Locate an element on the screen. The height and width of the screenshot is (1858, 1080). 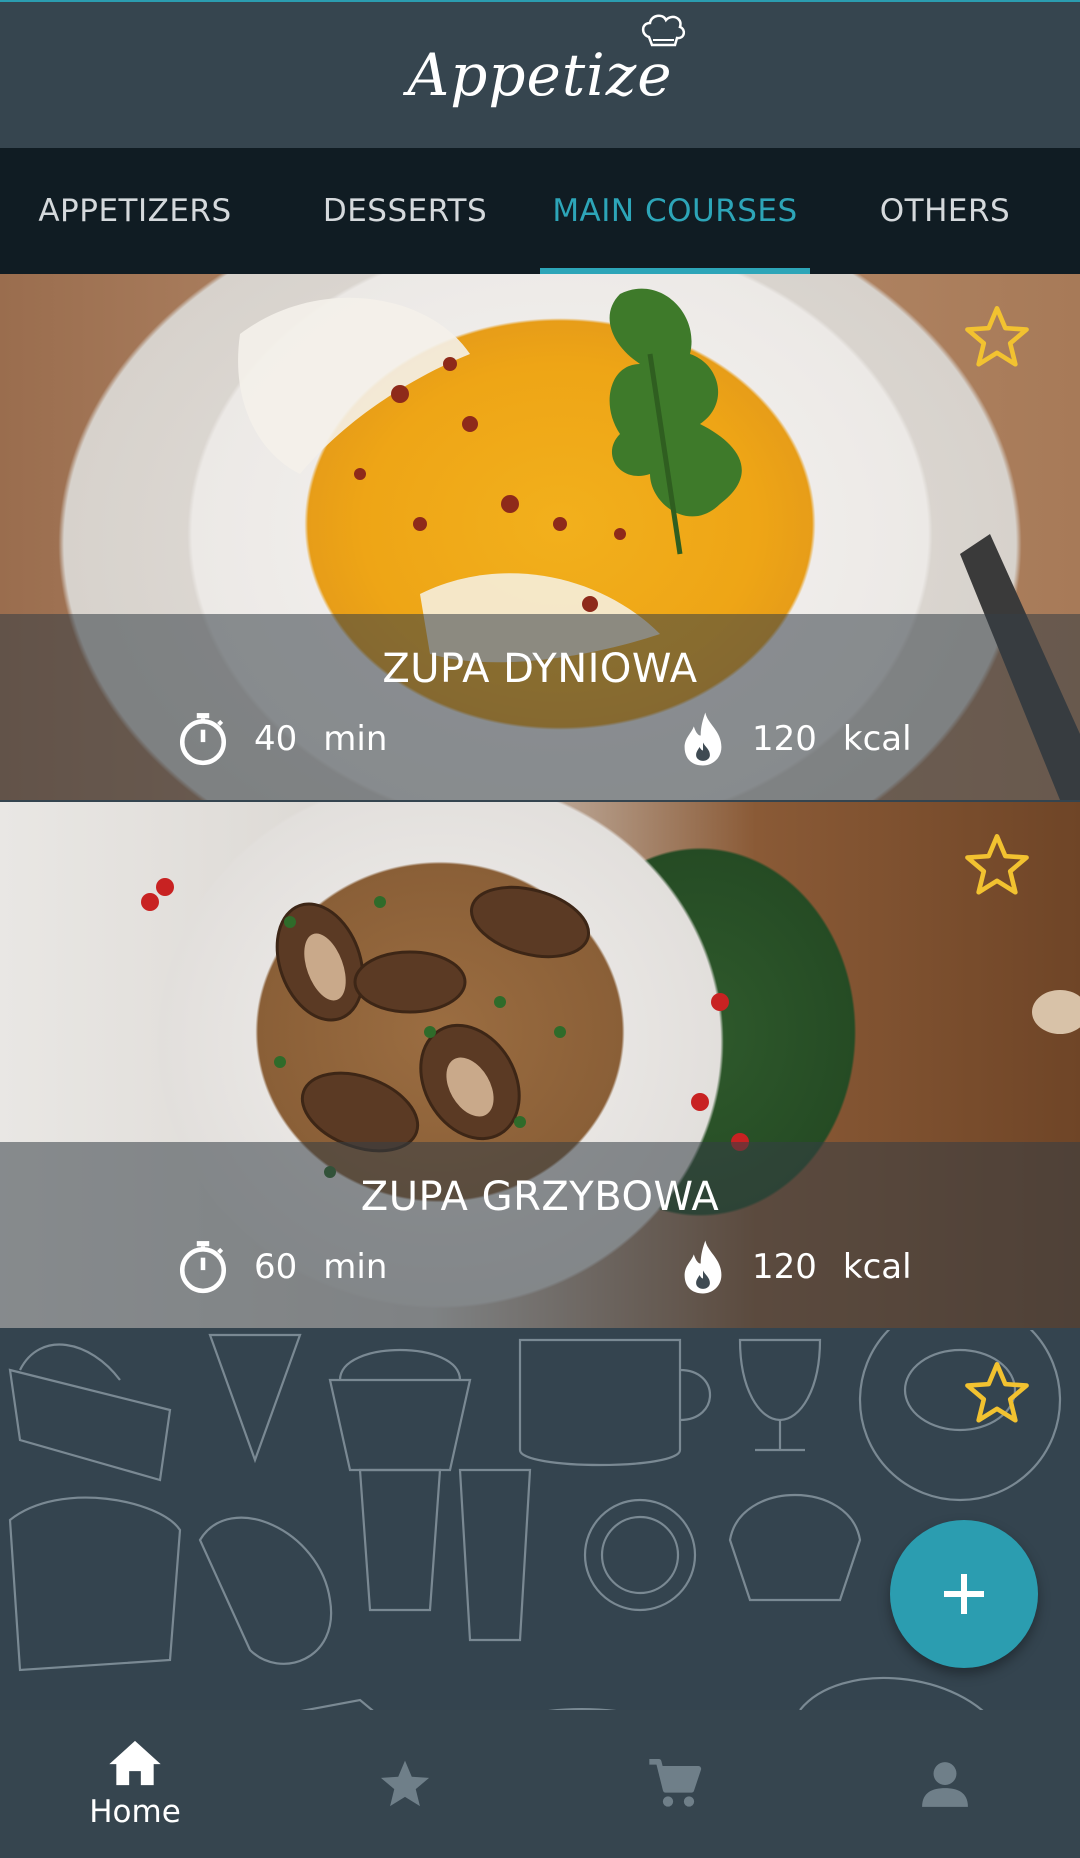
time-value: 60 is located at coordinates (276, 1267).